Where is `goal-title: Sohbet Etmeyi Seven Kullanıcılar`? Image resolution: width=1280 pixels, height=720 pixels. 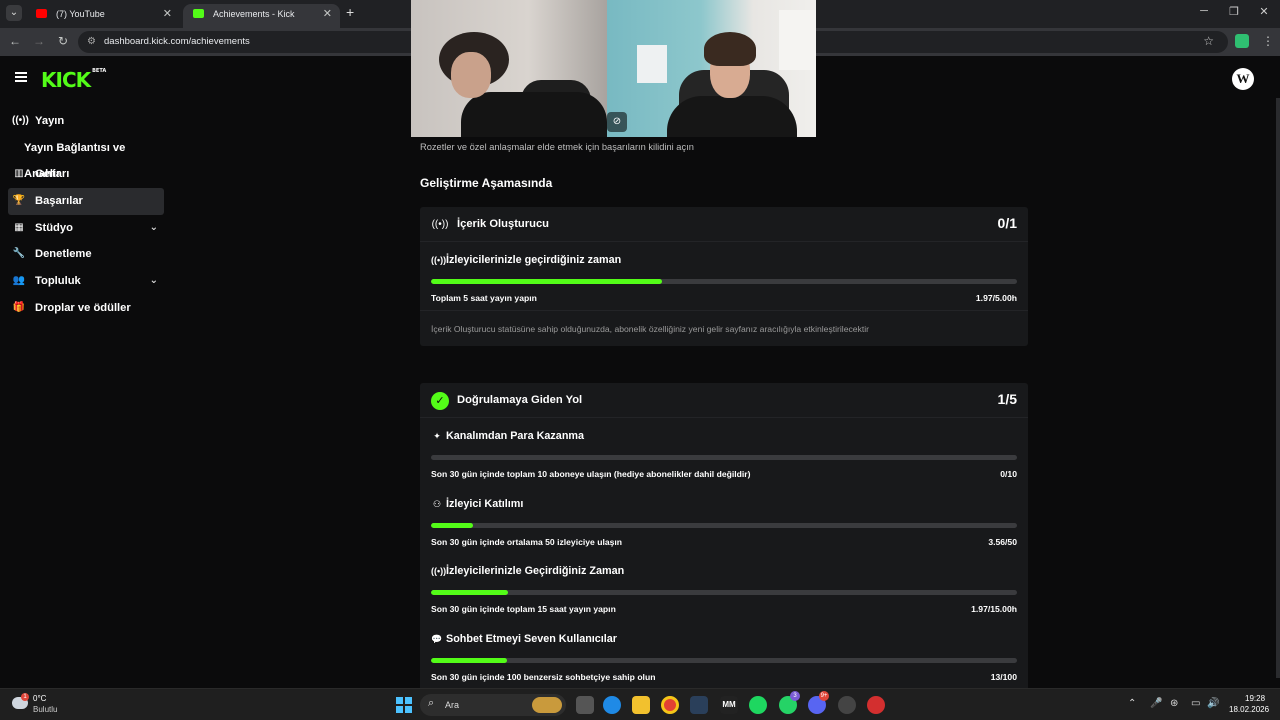 goal-title: Sohbet Etmeyi Seven Kullanıcılar is located at coordinates (532, 638).